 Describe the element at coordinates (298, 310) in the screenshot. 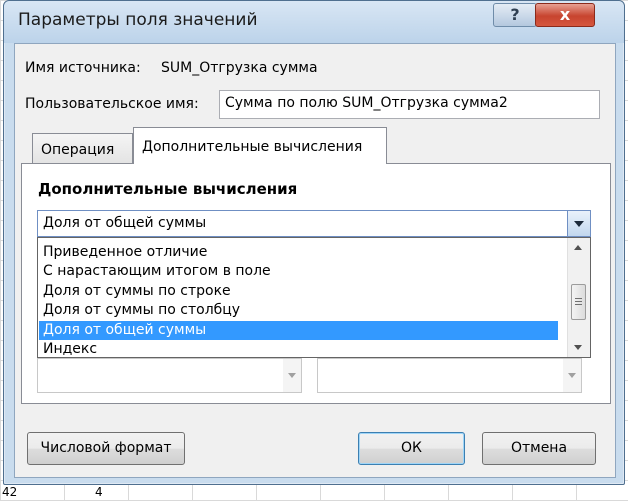

I see `dropdown-option: Доля от суммы по столбцу` at that location.